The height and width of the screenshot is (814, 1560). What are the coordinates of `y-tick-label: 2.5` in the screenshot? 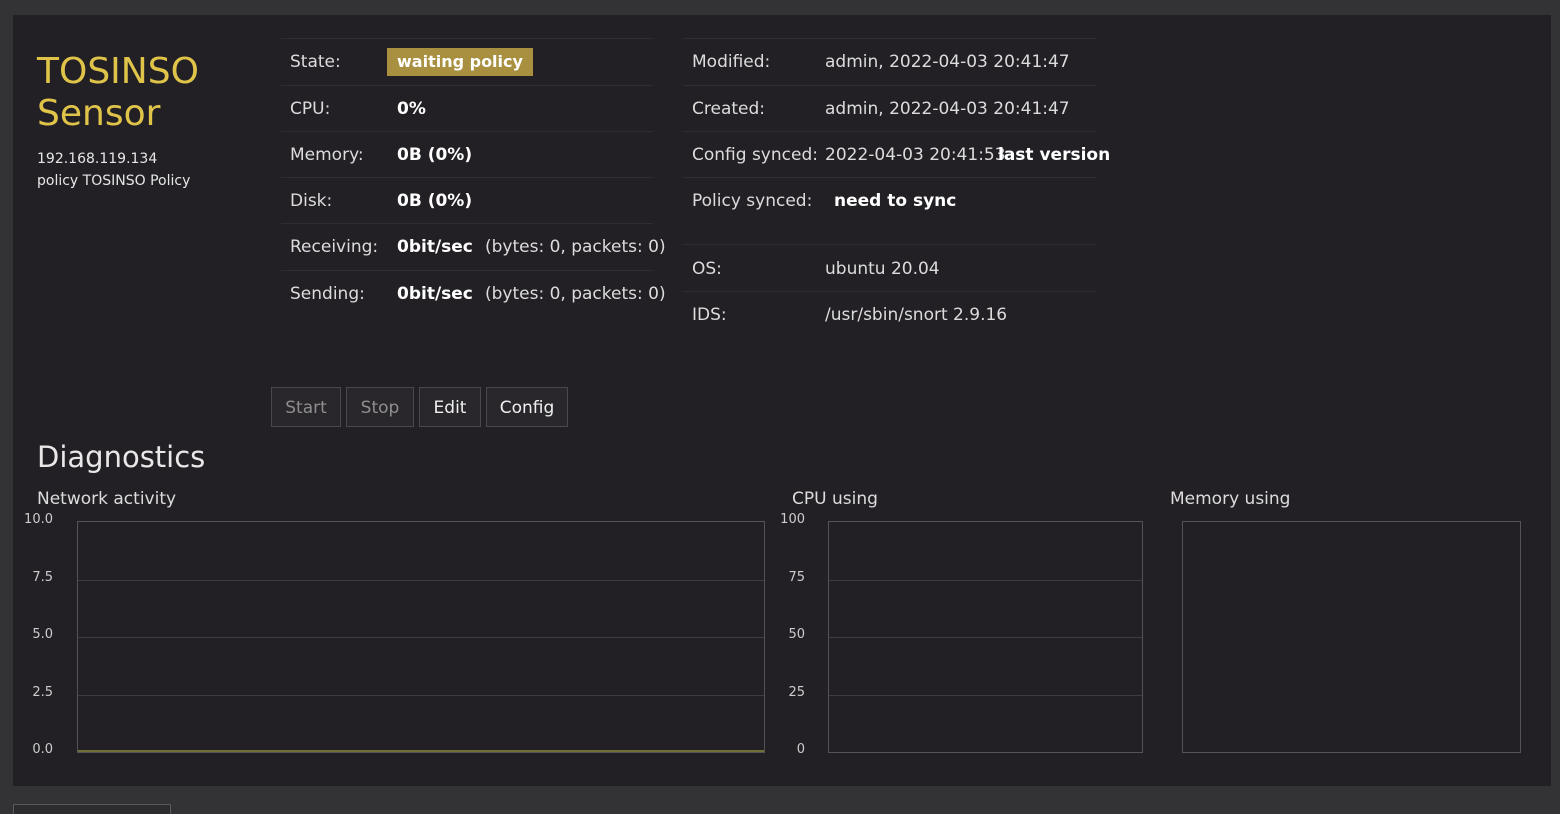 It's located at (42, 692).